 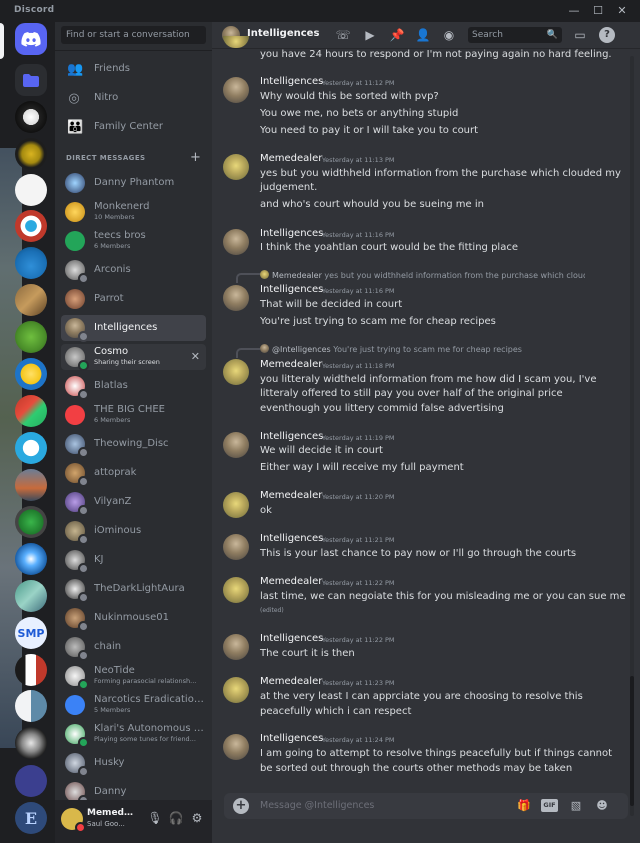 I want to click on server-crest, so click(x=31, y=154).